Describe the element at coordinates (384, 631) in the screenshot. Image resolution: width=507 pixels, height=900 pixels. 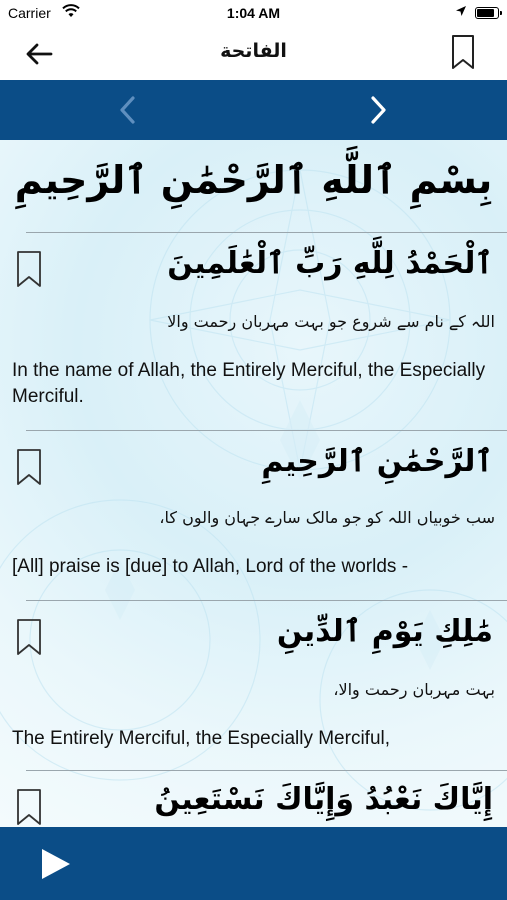
I see `verse-arabic: مَٰلِكِ يَوْمِ ٱلدِّينِ` at that location.